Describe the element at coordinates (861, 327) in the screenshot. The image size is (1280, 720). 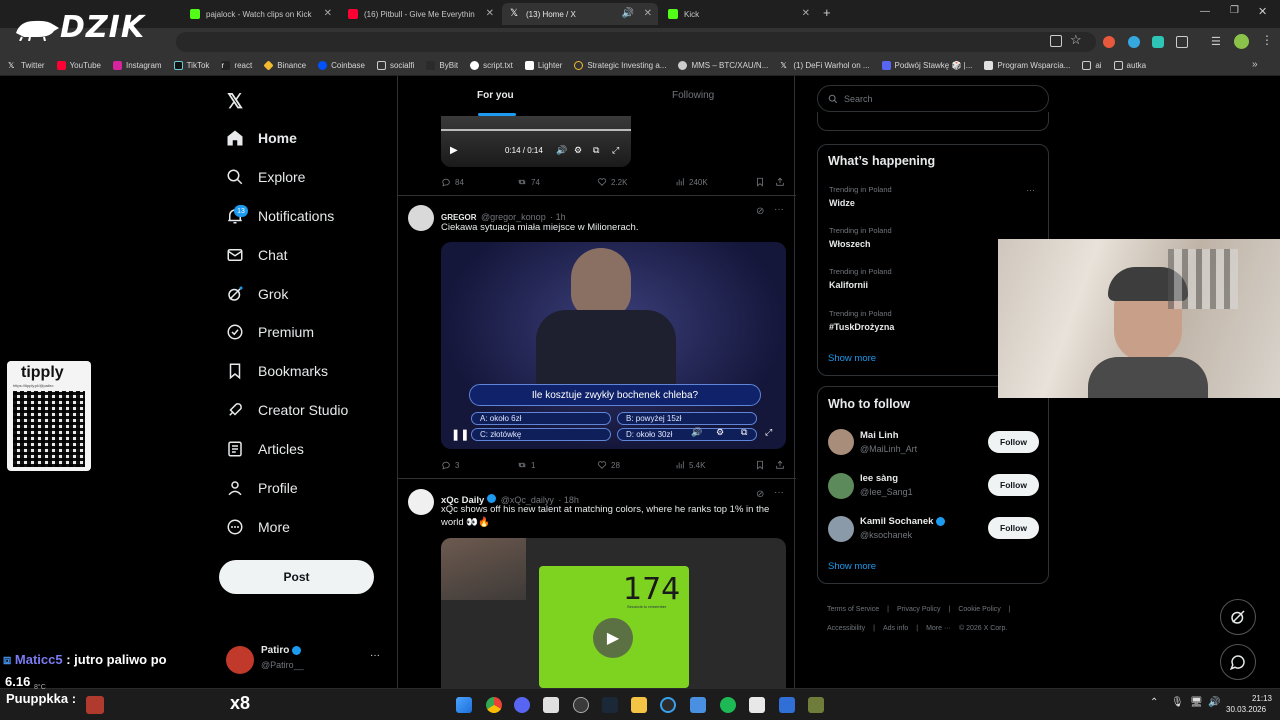
I see `trend-name: #TuskDrożyzna` at that location.